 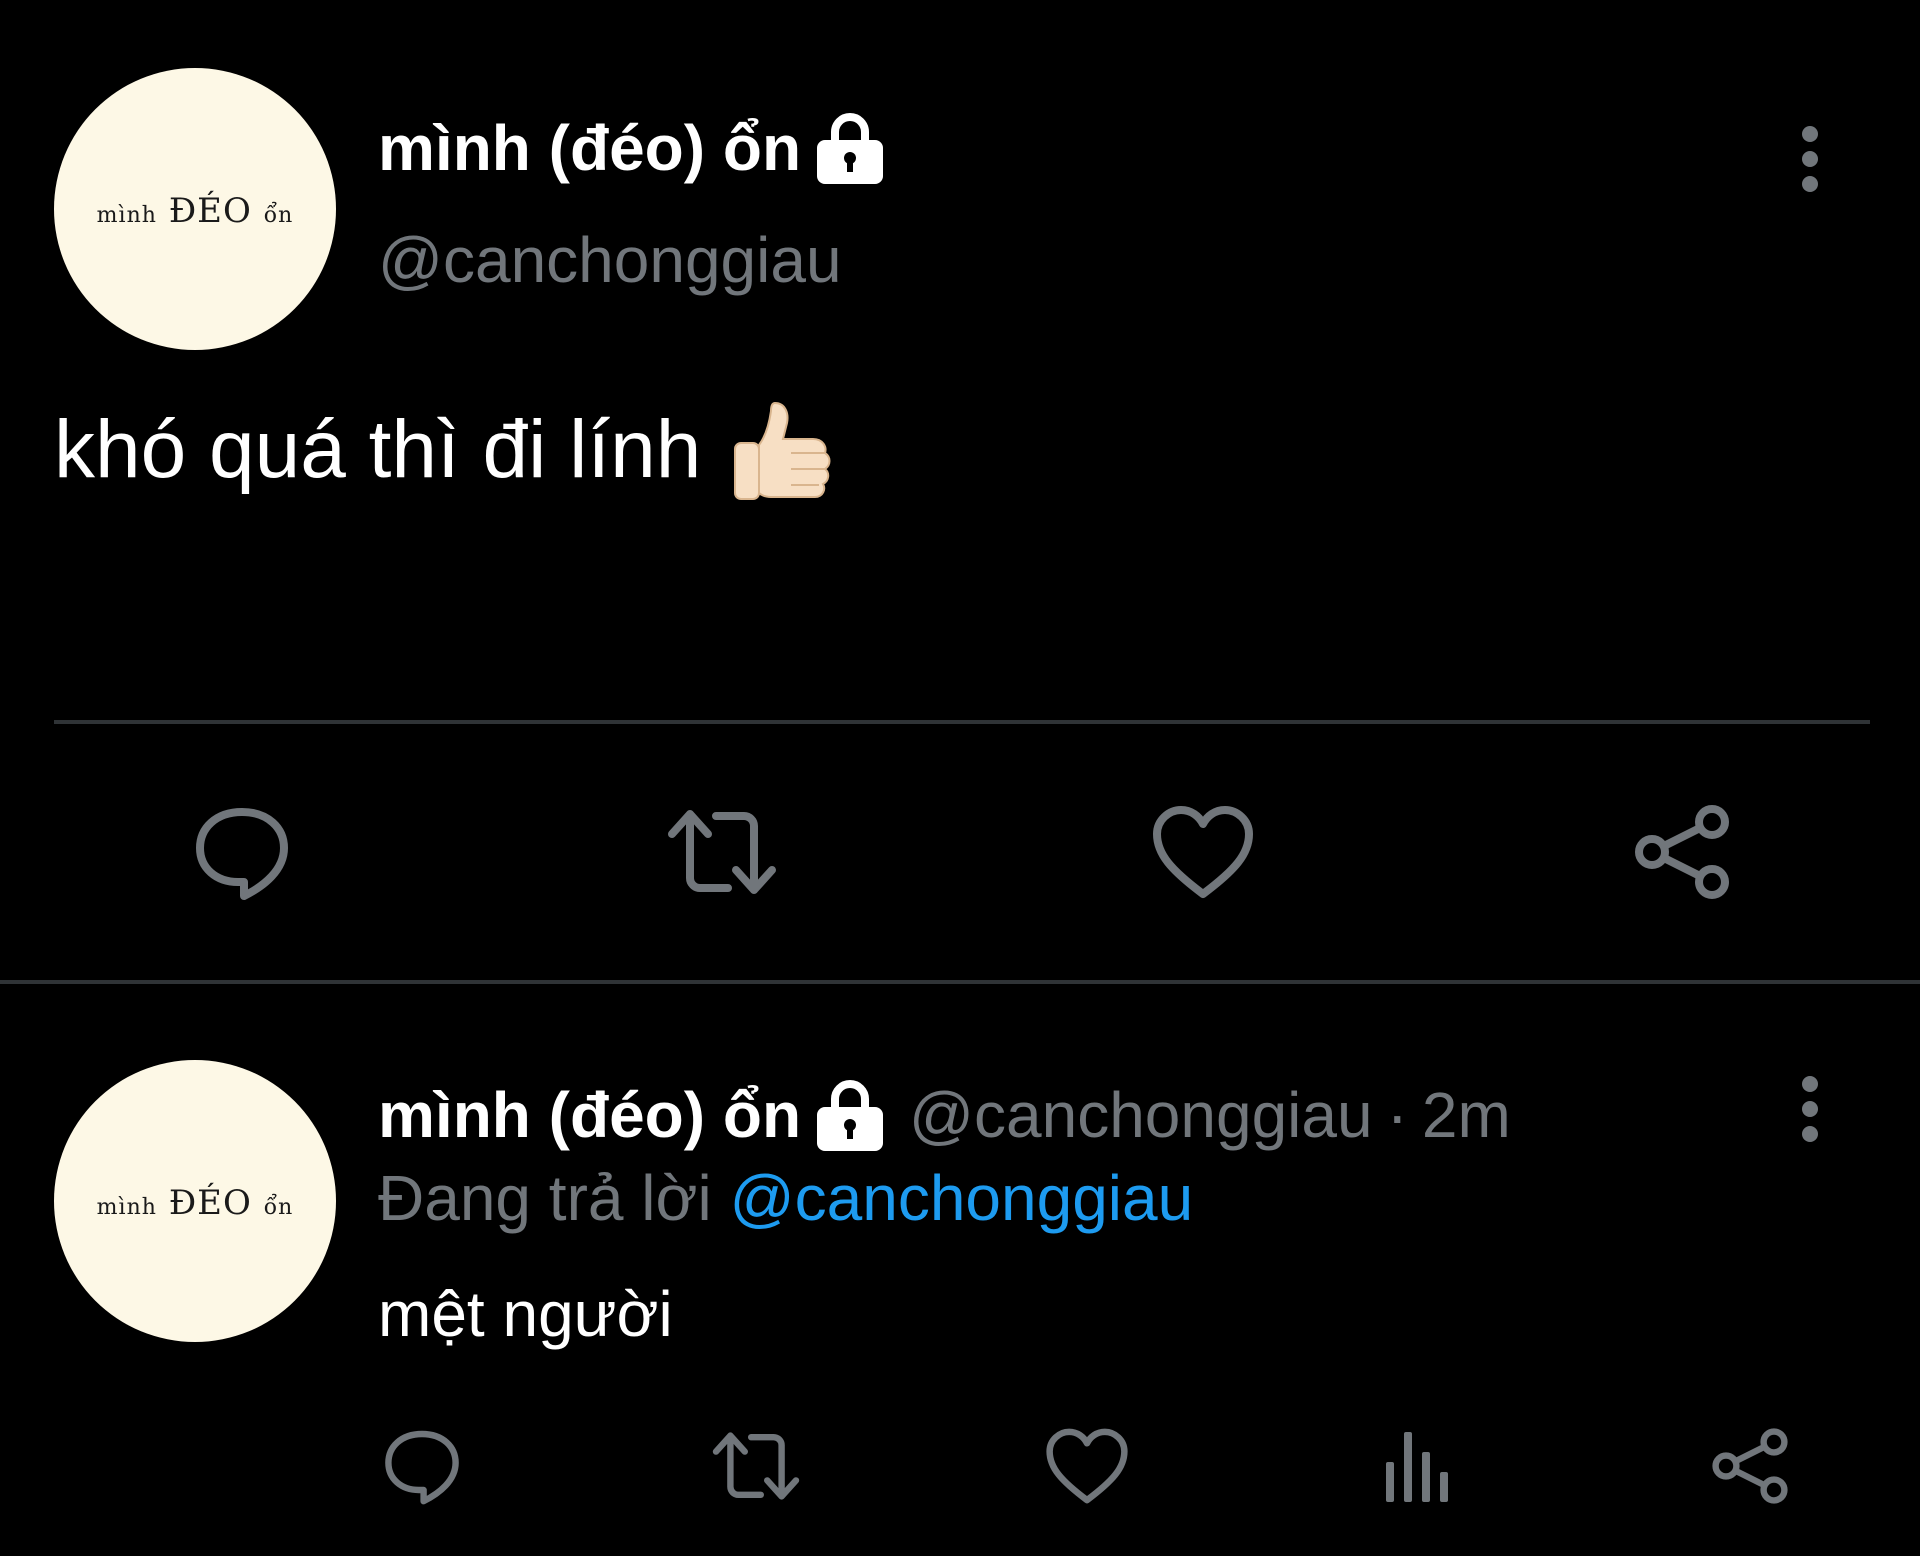 What do you see at coordinates (378, 449) in the screenshot?
I see `tweet-text-content: khó quá thì đi lính` at bounding box center [378, 449].